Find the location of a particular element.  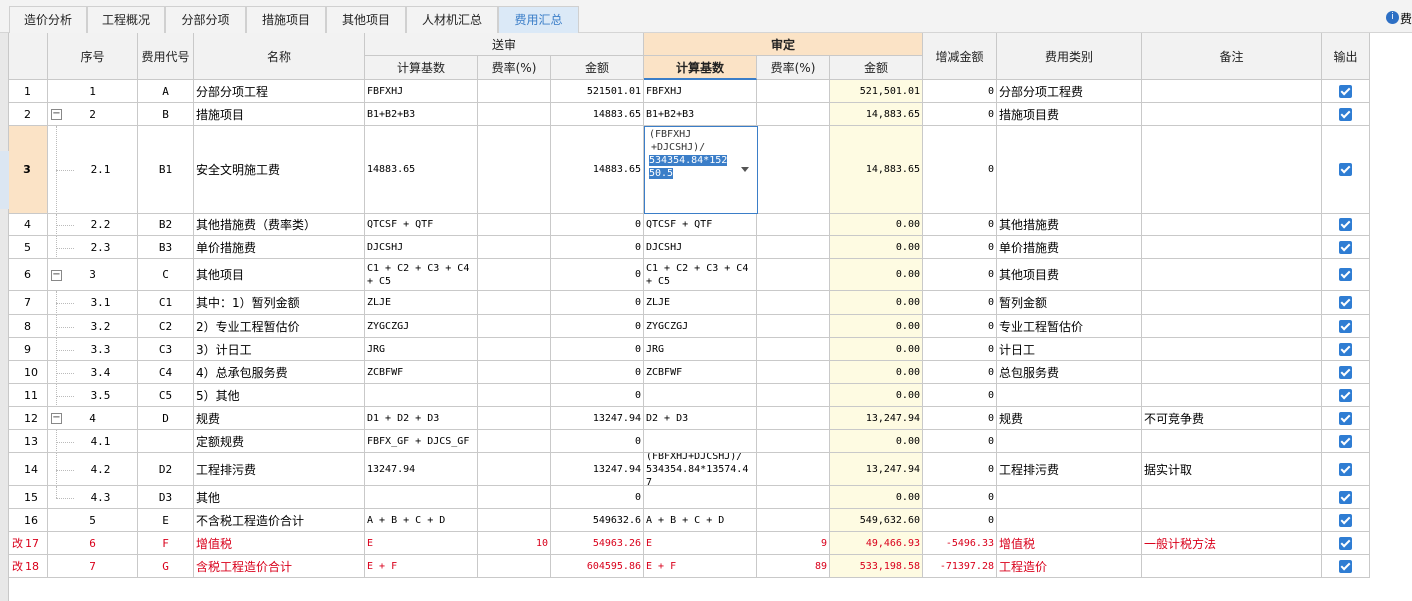

tab-4: 其他项目 is located at coordinates (366, 19).